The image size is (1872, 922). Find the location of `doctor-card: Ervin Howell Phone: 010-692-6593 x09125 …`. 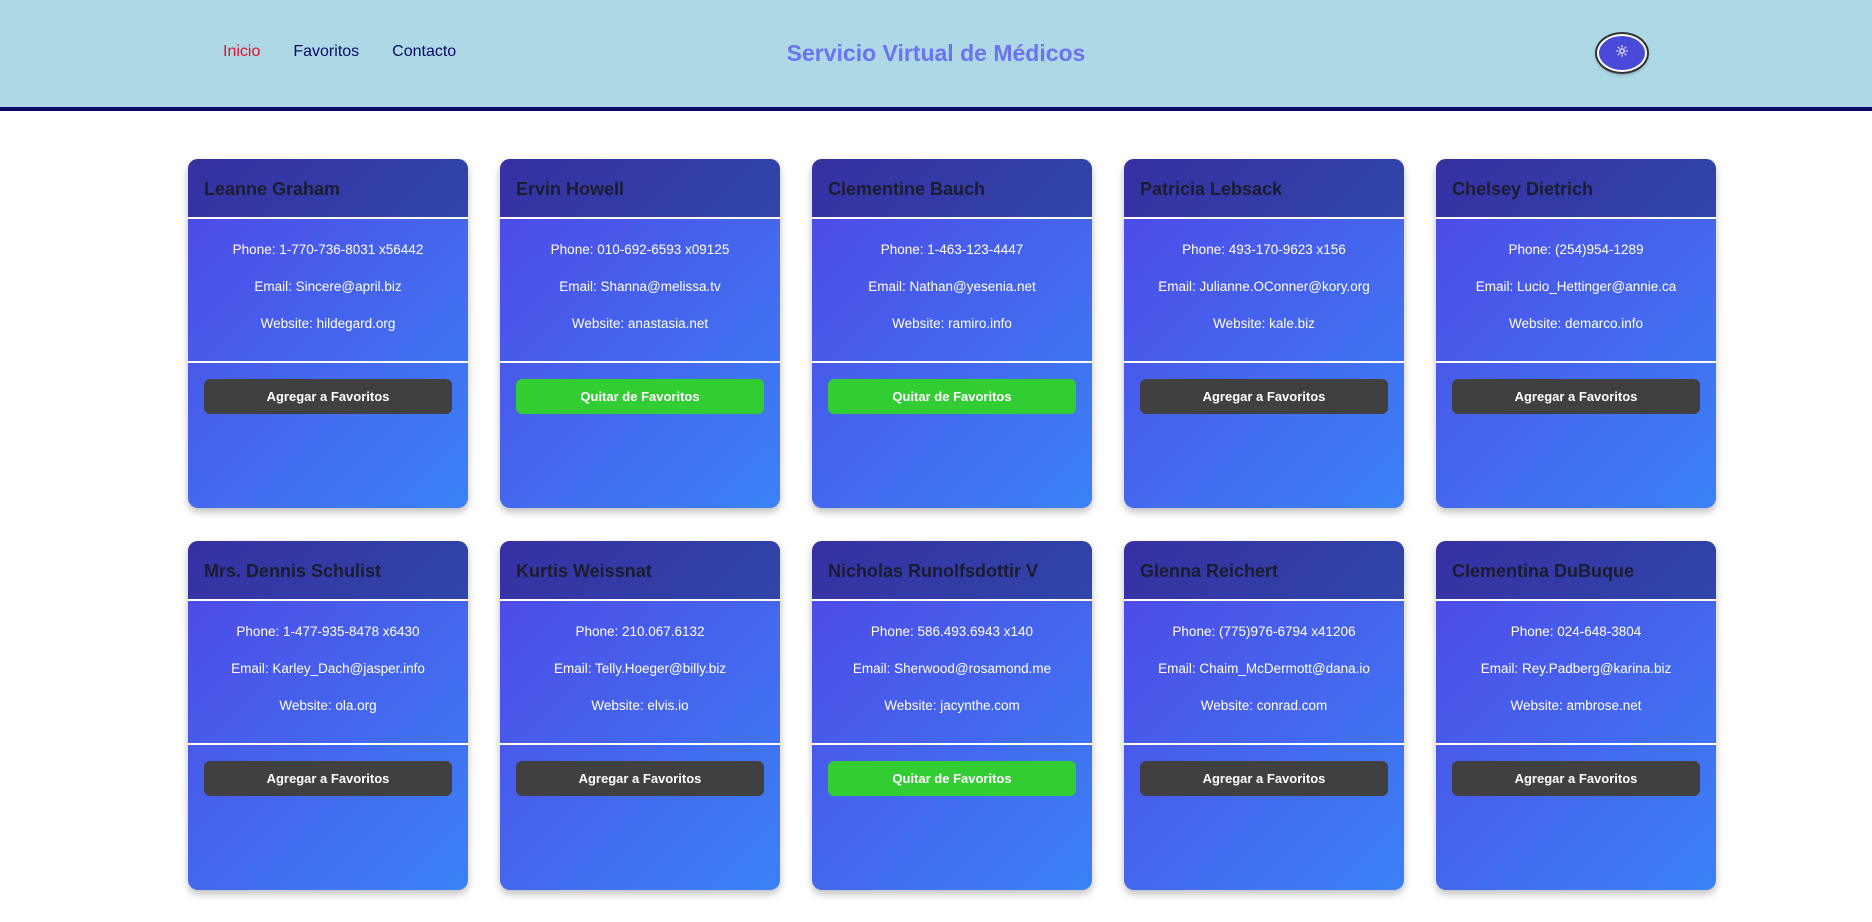

doctor-card: Ervin Howell Phone: 010-692-6593 x09125 … is located at coordinates (640, 333).